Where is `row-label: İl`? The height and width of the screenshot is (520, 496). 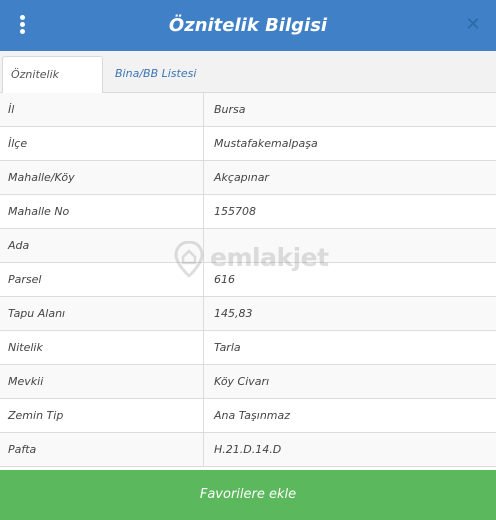
row-label: İl is located at coordinates (102, 109).